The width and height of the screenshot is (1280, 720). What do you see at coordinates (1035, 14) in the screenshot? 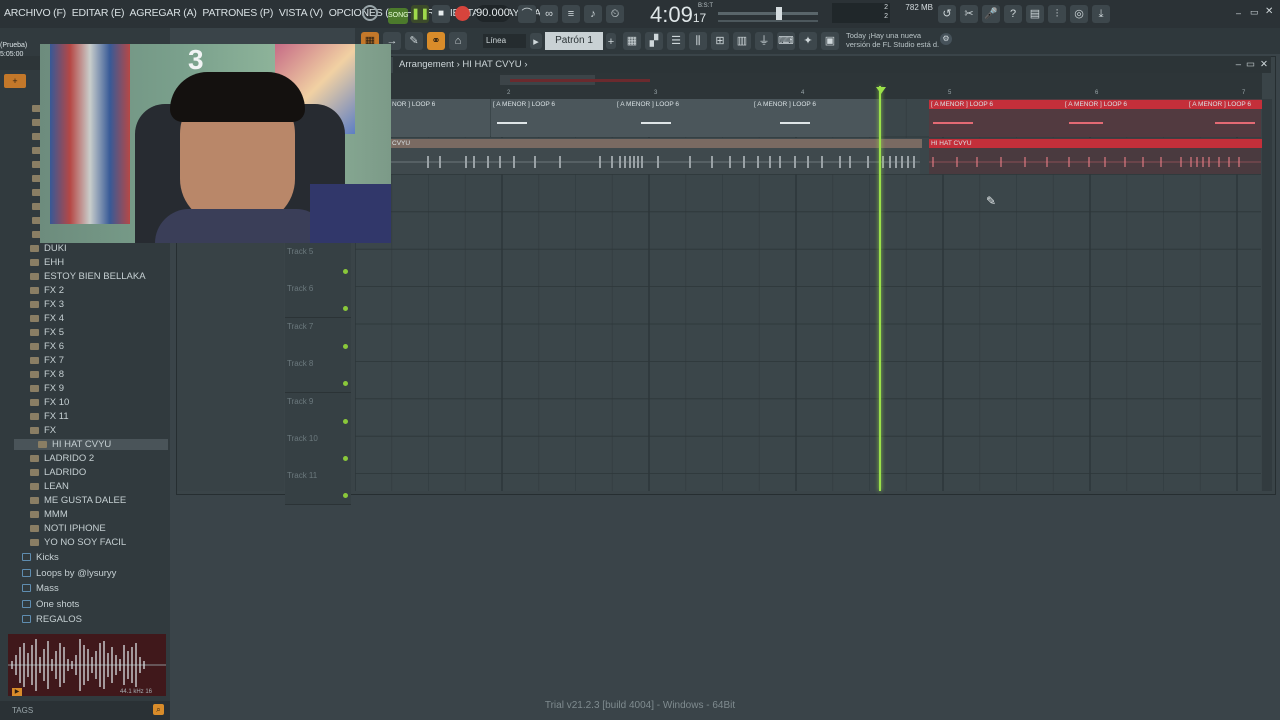
I see `save-icon: ▤` at bounding box center [1035, 14].